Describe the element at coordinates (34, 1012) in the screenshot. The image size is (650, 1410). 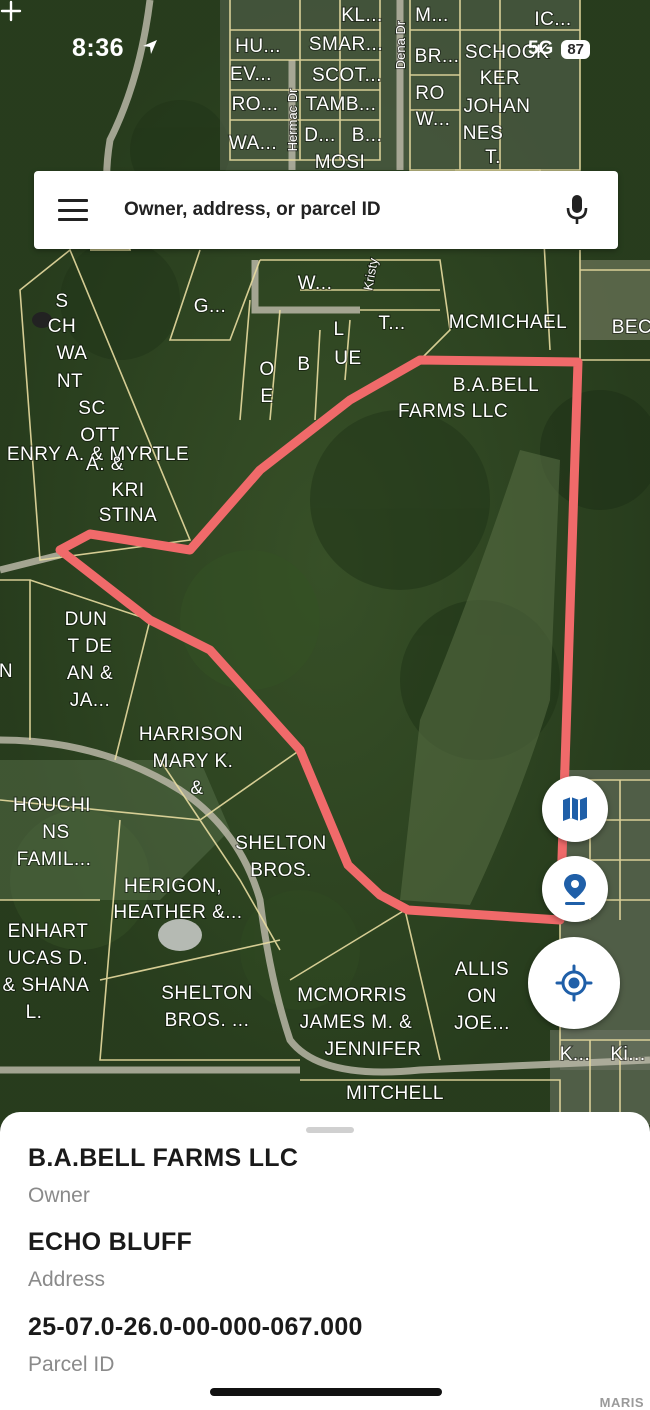
I see `parcel-label: L.` at that location.